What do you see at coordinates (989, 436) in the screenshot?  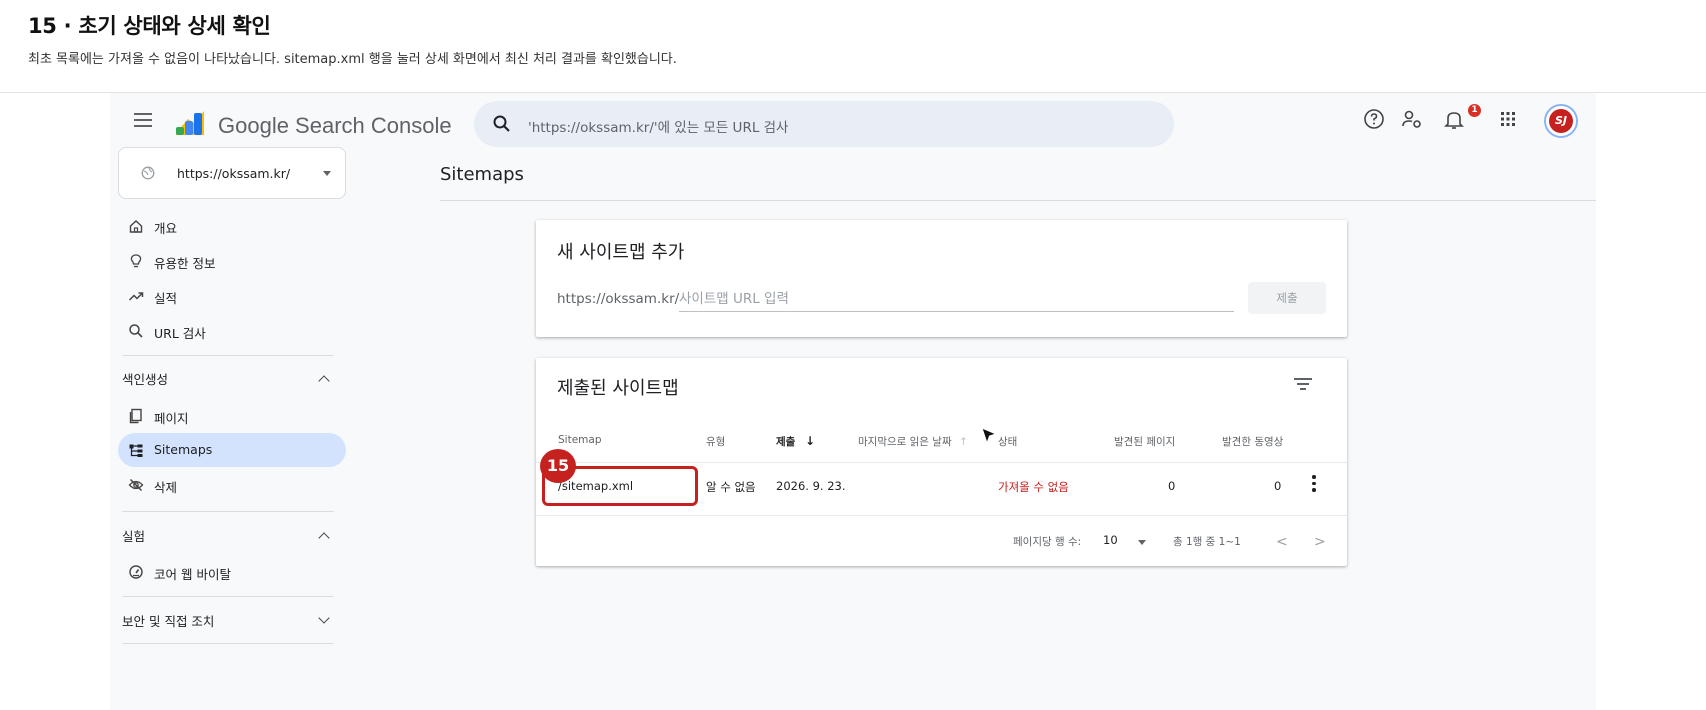 I see `mouse-cursor-icon` at bounding box center [989, 436].